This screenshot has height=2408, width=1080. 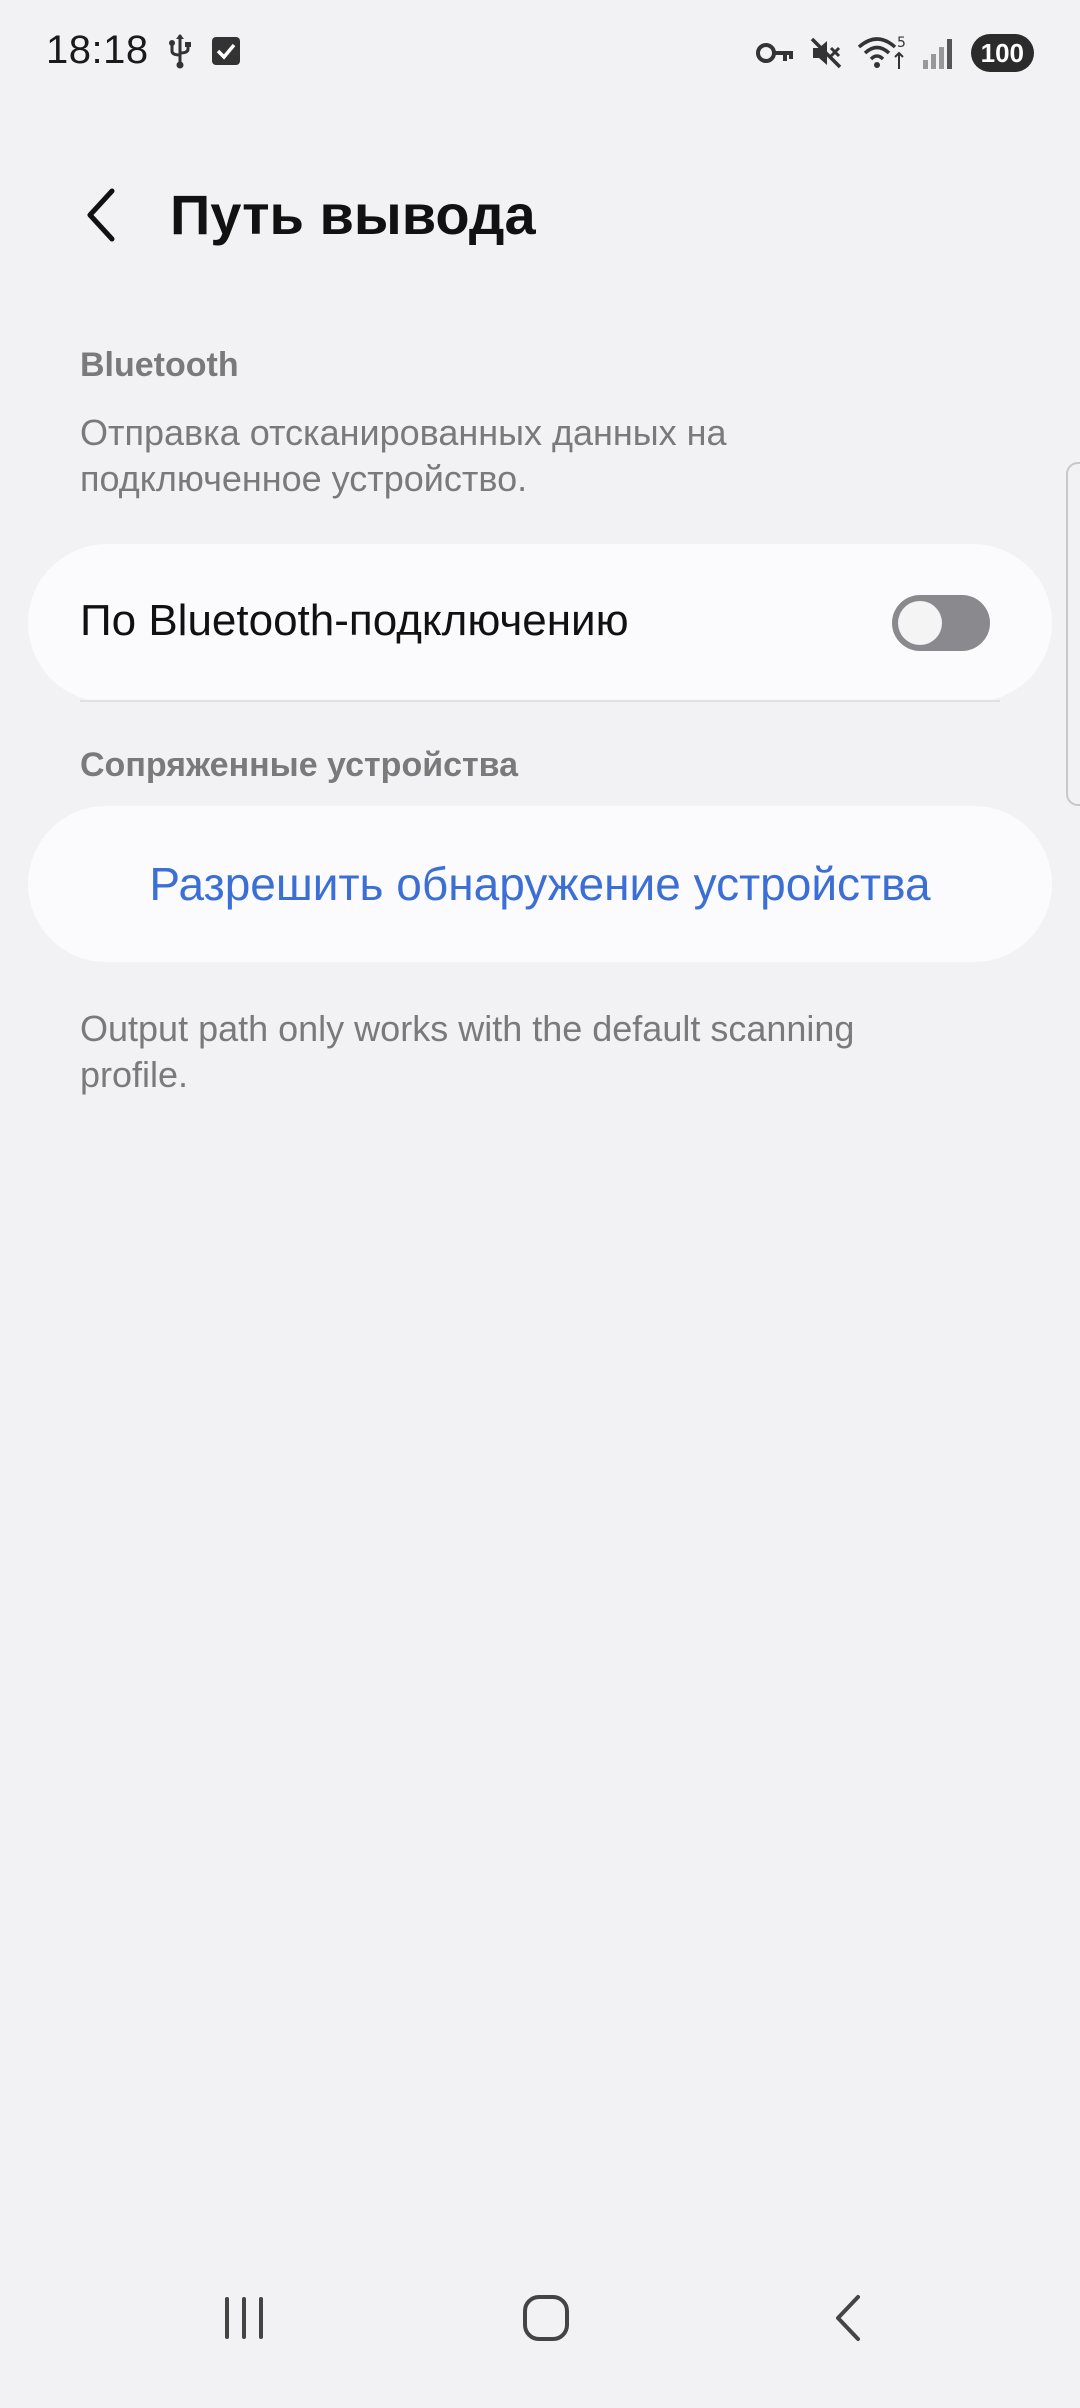 I want to click on app-header: Путь вывода, so click(x=540, y=215).